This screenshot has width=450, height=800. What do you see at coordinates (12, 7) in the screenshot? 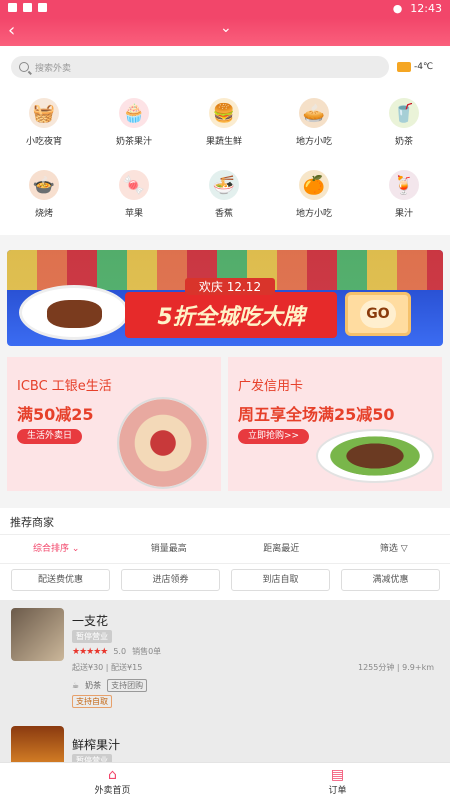
I see `message-icon` at bounding box center [12, 7].